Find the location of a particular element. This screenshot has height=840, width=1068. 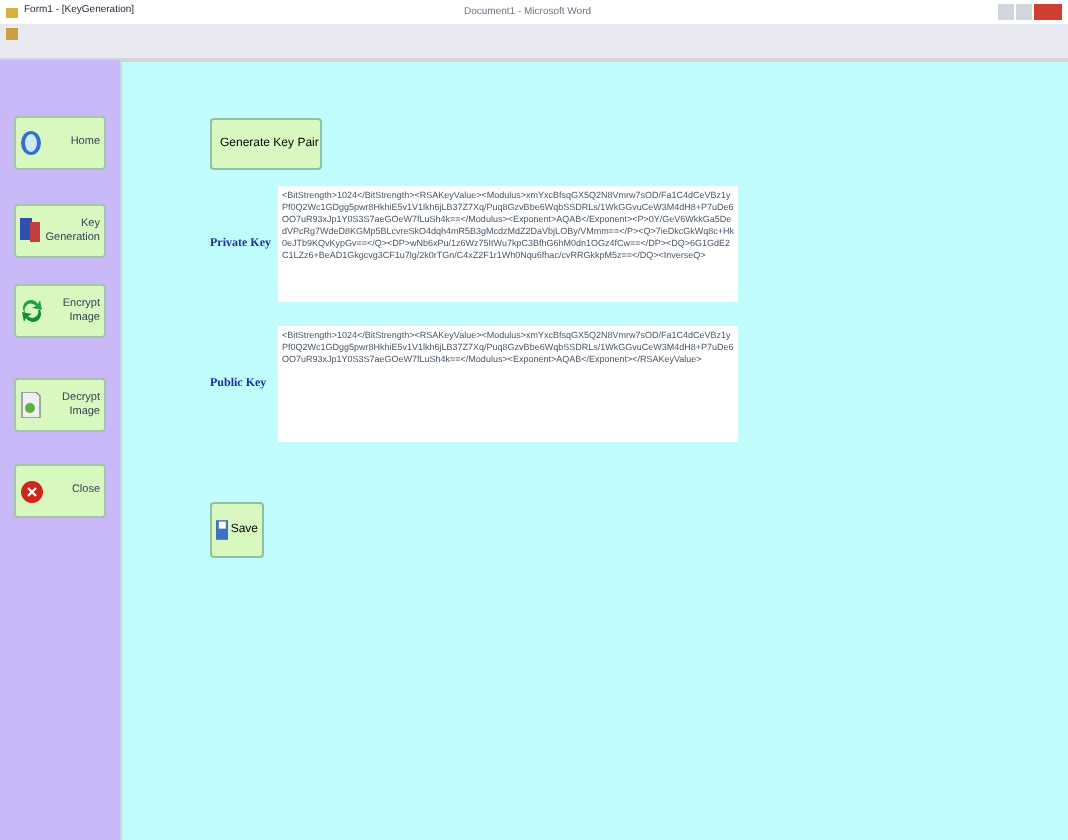

app-icon is located at coordinates (13, 12).